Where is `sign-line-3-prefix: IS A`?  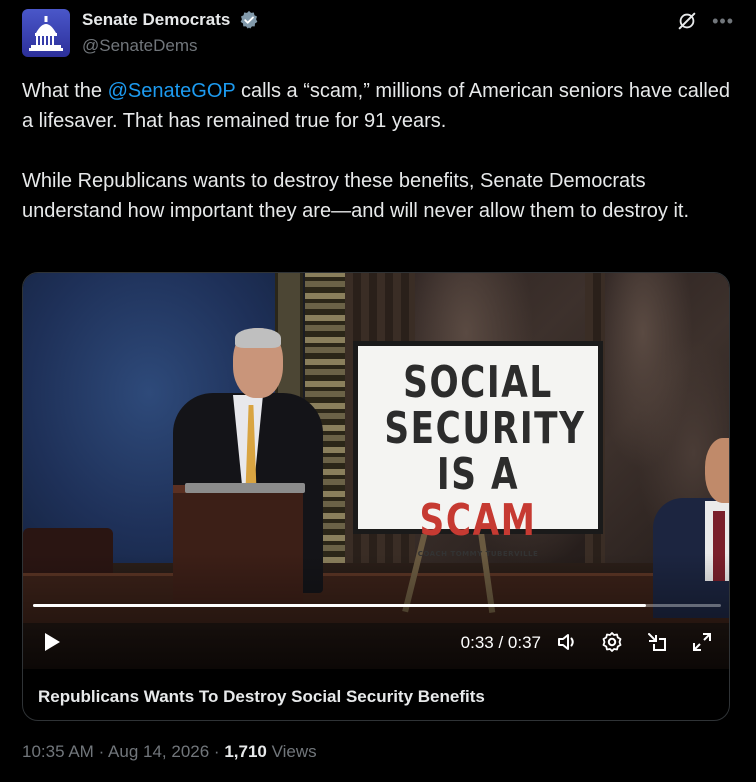
sign-line-3-prefix: IS A is located at coordinates (478, 474).